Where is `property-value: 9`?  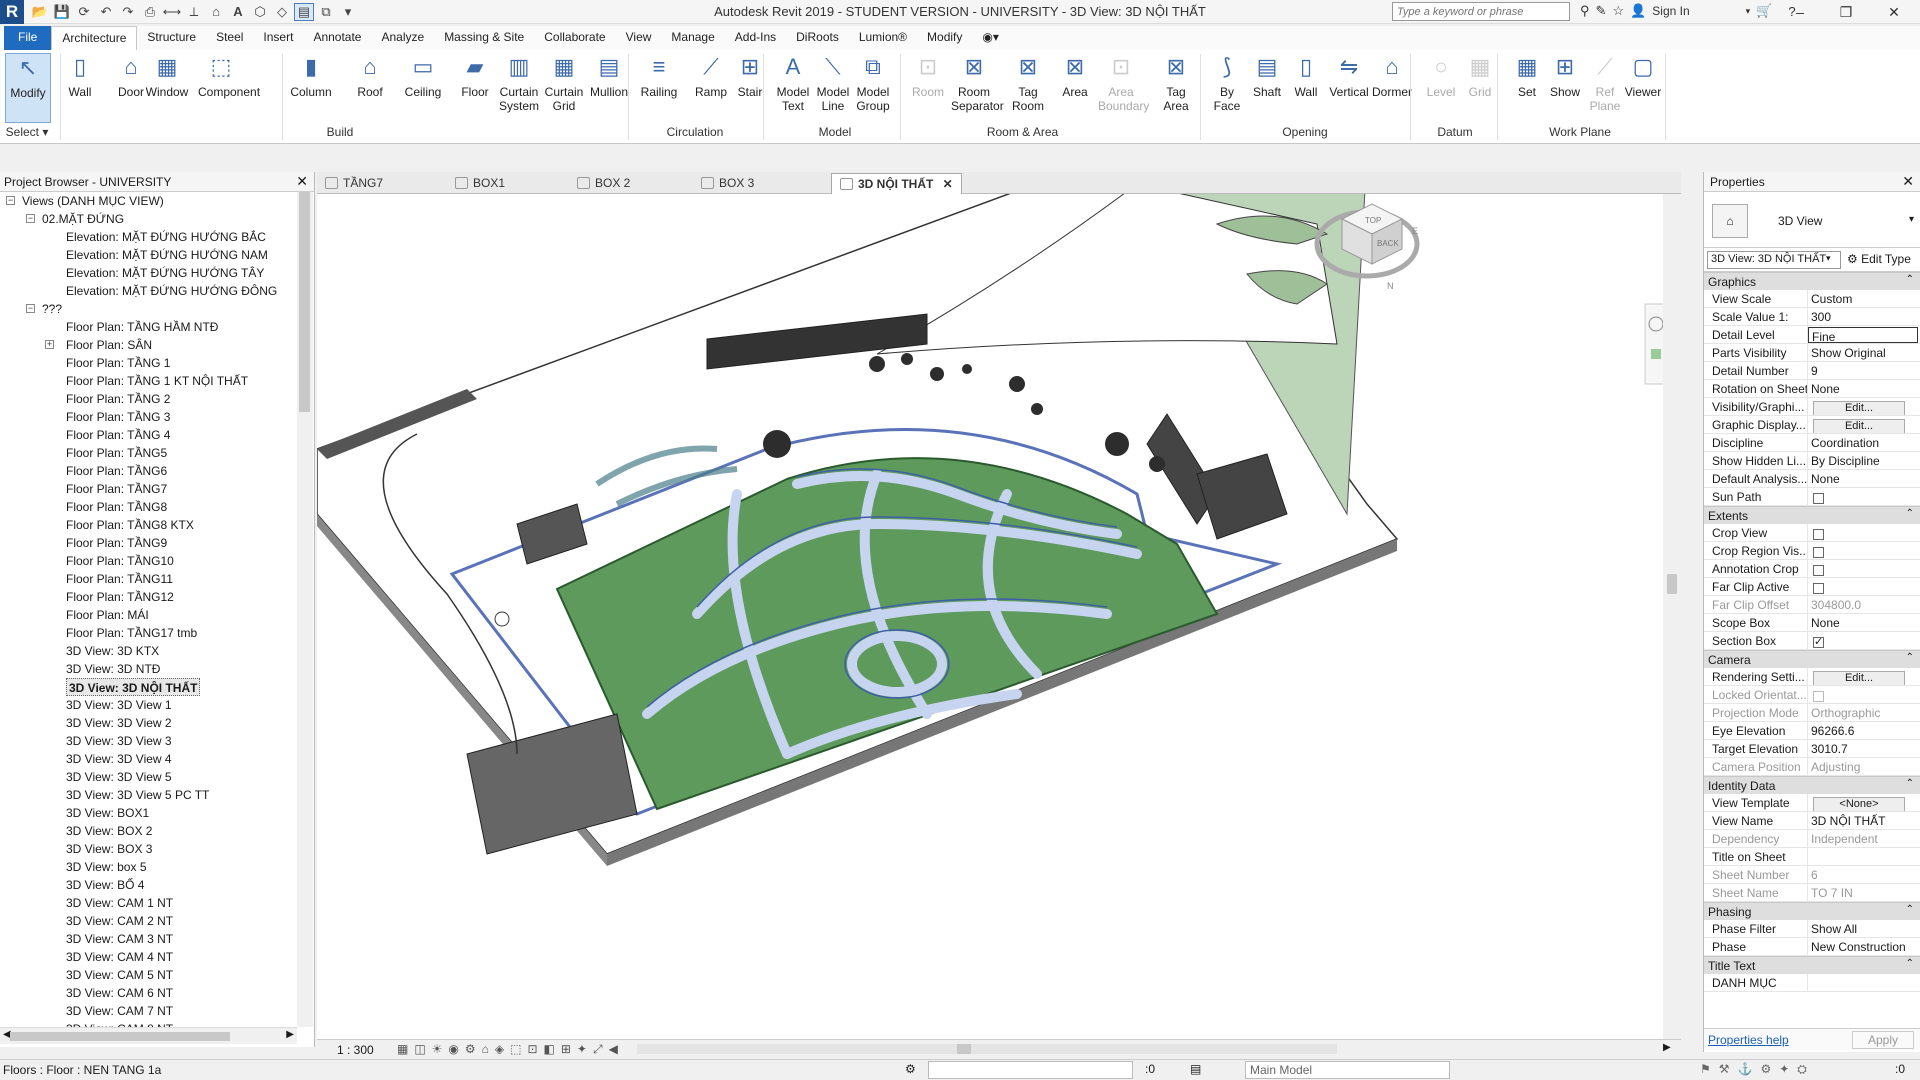
property-value: 9 is located at coordinates (1864, 370).